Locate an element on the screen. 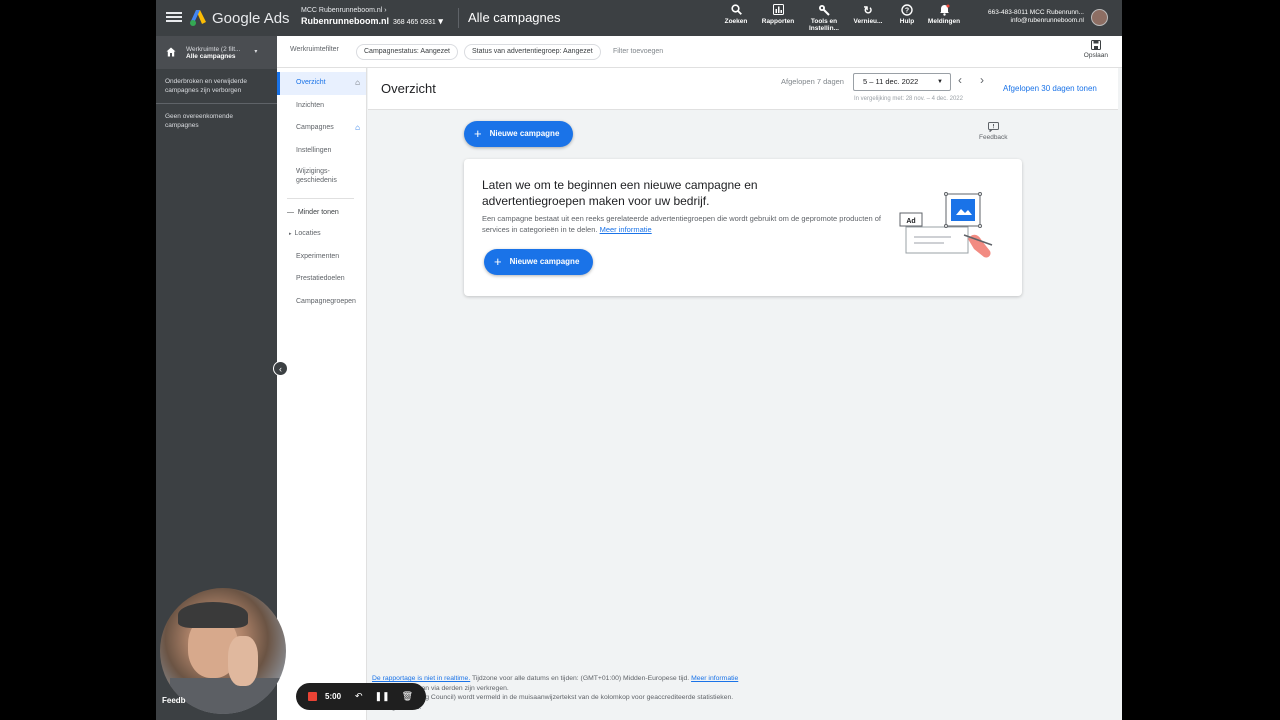  reports-button: Rapporten is located at coordinates (778, 14).